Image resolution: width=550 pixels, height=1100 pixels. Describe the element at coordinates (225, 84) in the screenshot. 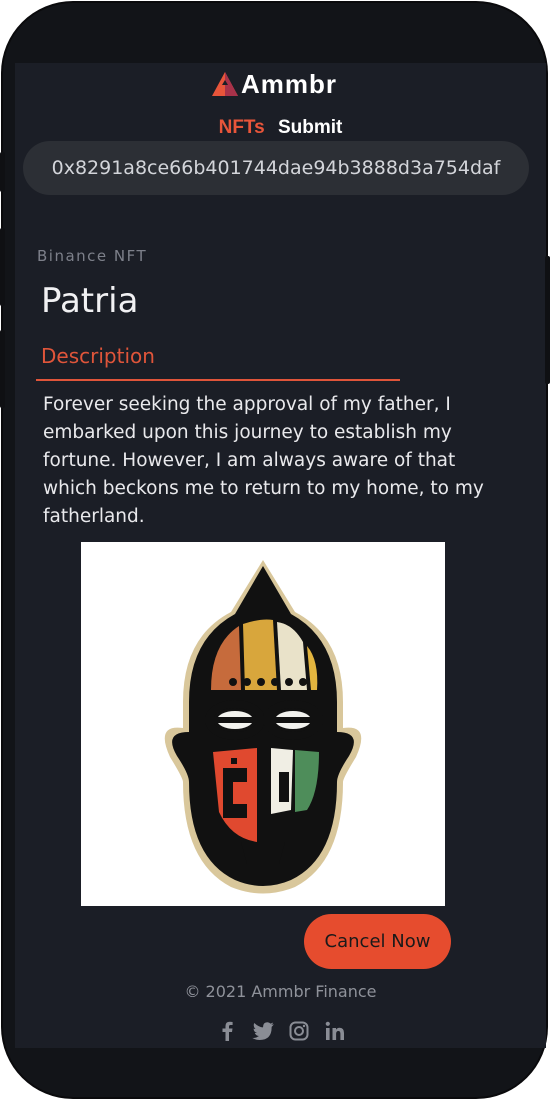

I see `ammbr-logo-icon` at that location.